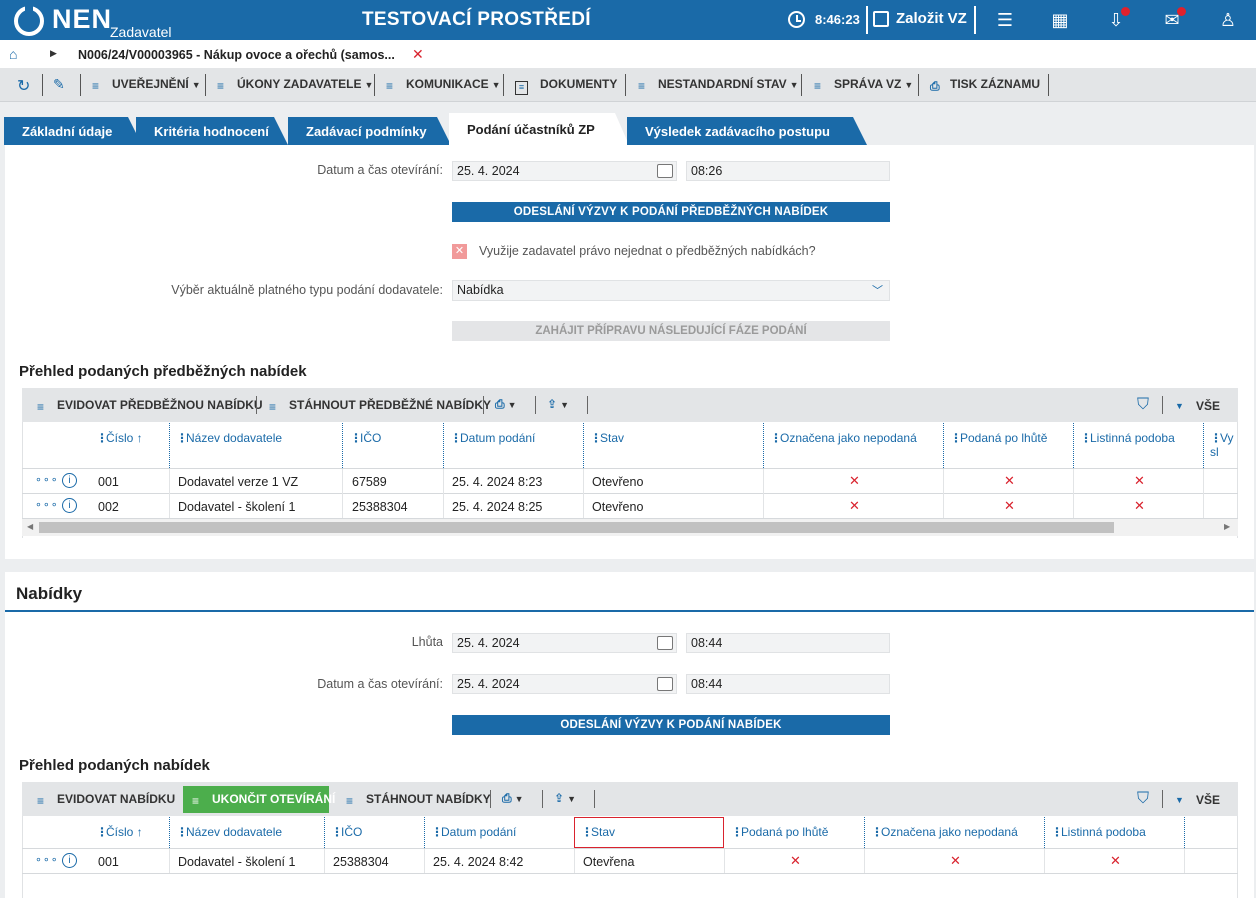 The width and height of the screenshot is (1256, 898). What do you see at coordinates (53, 53) in the screenshot?
I see `chevron-right-icon: ▶` at bounding box center [53, 53].